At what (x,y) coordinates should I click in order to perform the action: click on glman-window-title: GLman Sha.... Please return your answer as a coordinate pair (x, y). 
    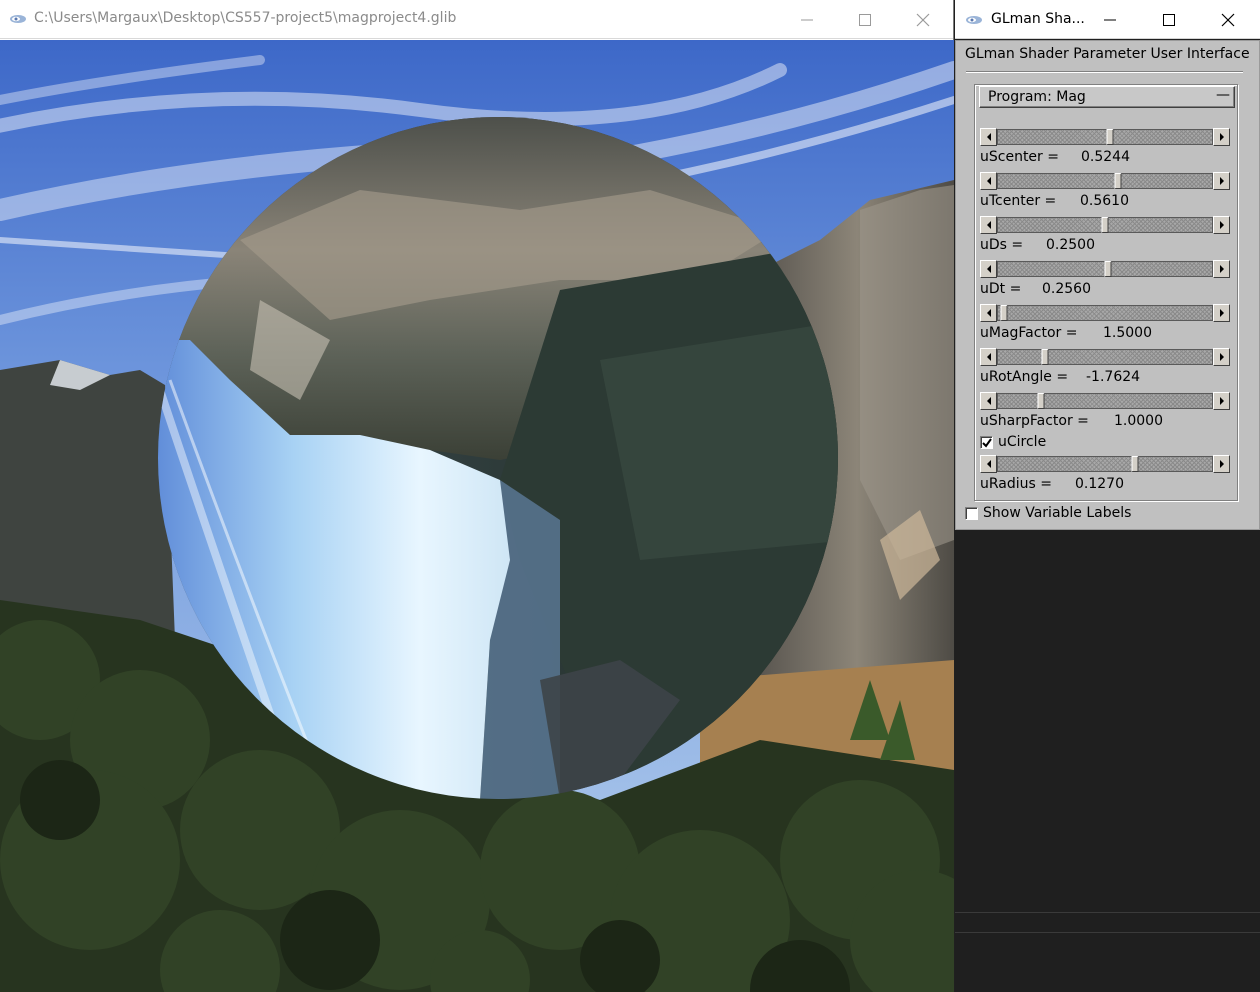
    Looking at the image, I should click on (1038, 19).